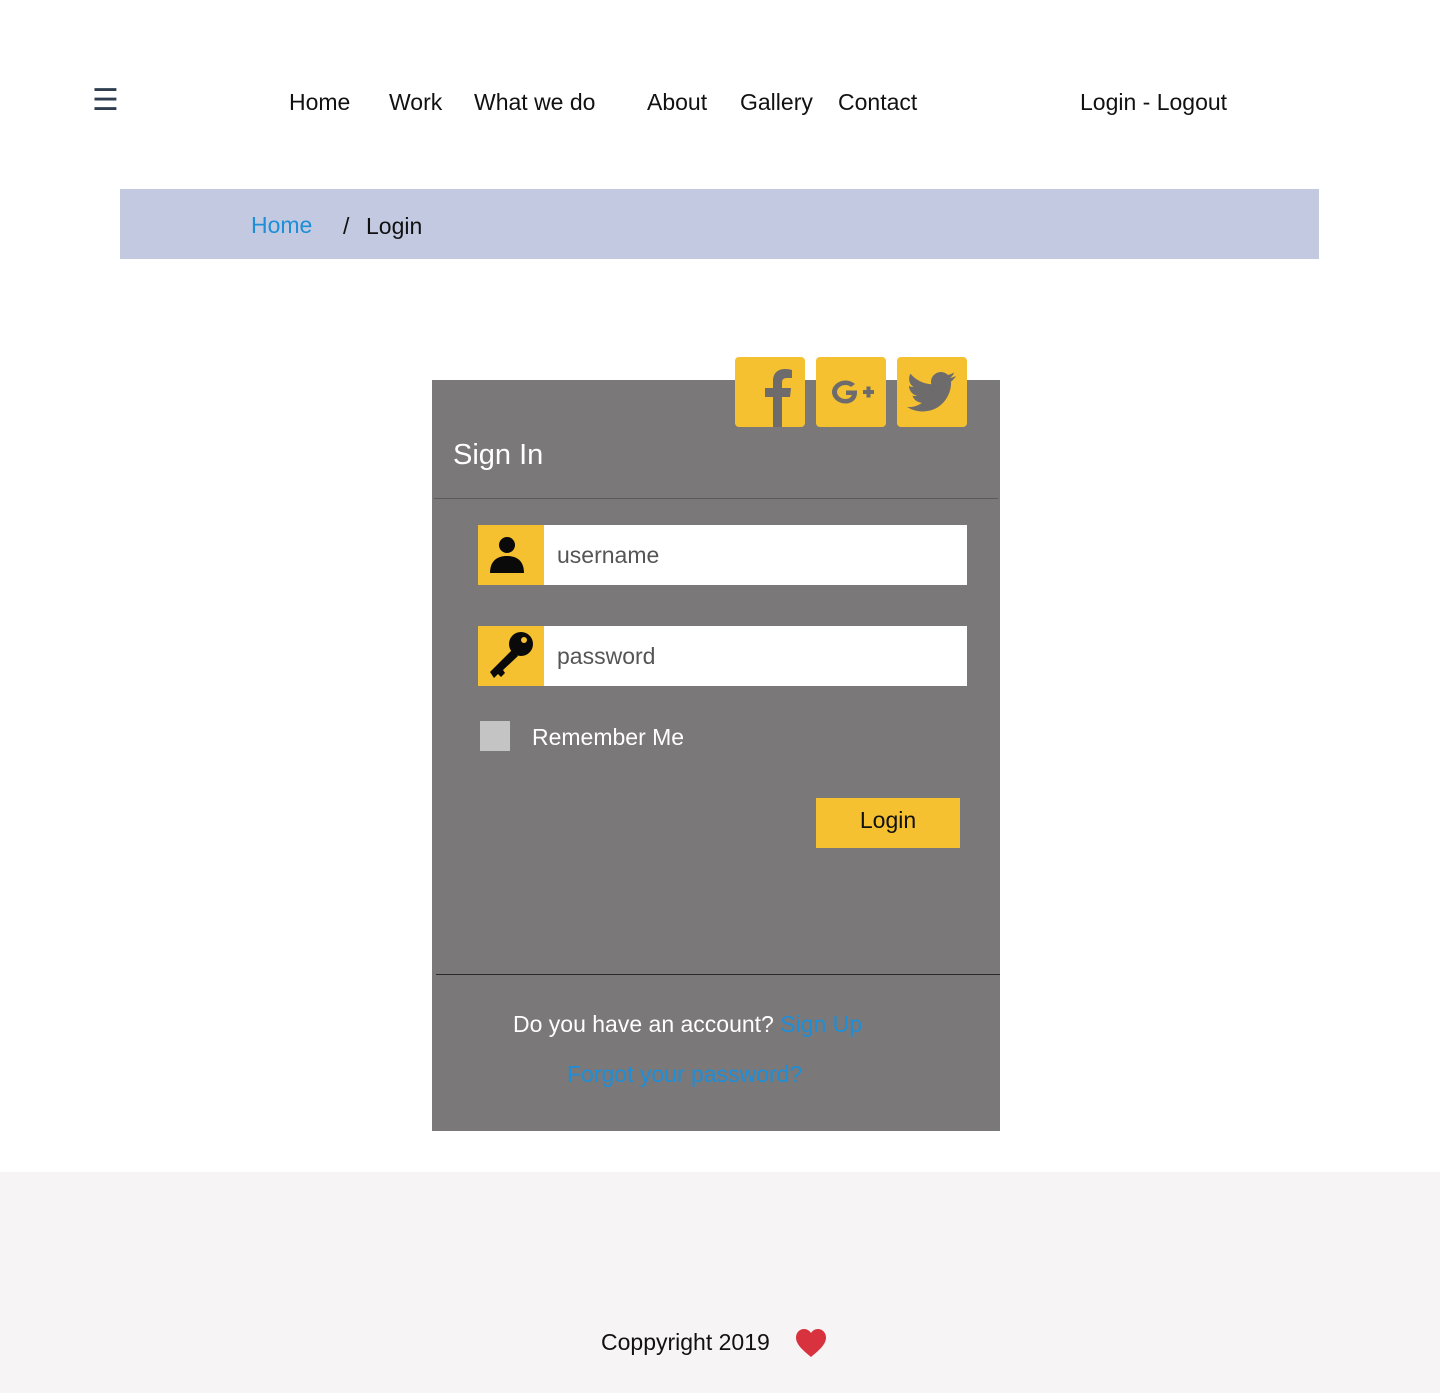  Describe the element at coordinates (776, 102) in the screenshot. I see `nav-link-gallery: Gallery` at that location.